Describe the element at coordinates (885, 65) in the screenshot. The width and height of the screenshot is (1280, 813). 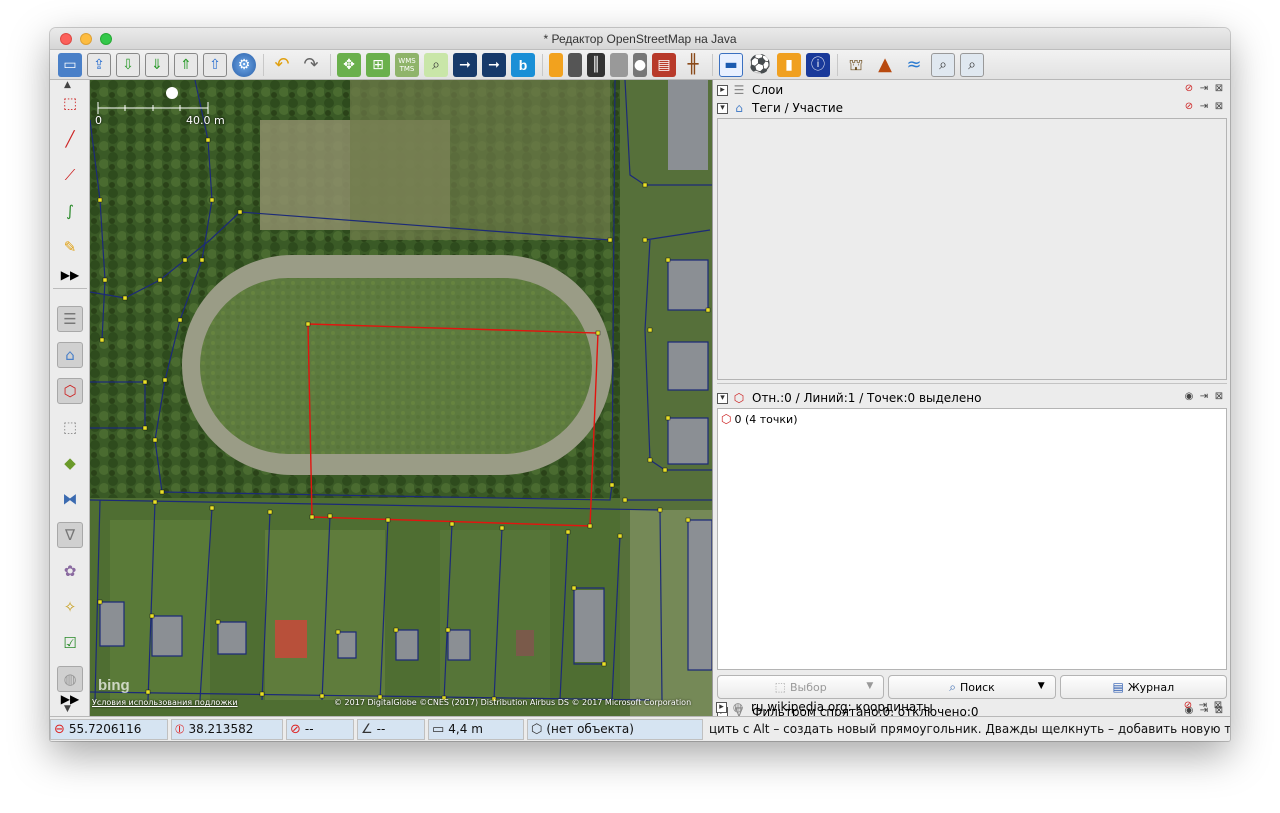
I see `preset-mountain-icon: ▲` at that location.